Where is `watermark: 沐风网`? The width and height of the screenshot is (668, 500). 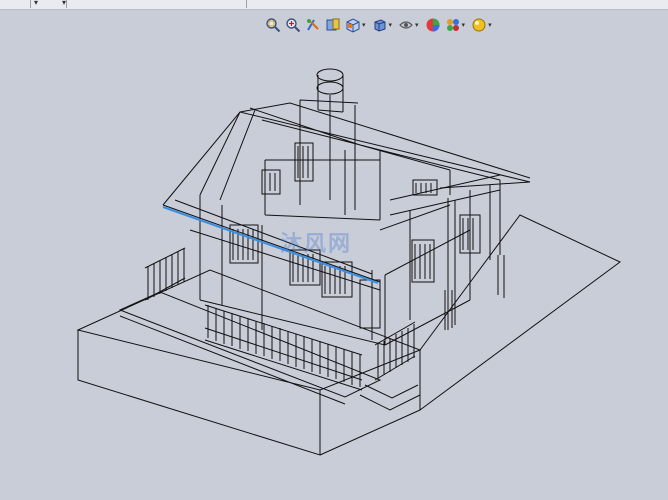
watermark: 沐风网 is located at coordinates (316, 244).